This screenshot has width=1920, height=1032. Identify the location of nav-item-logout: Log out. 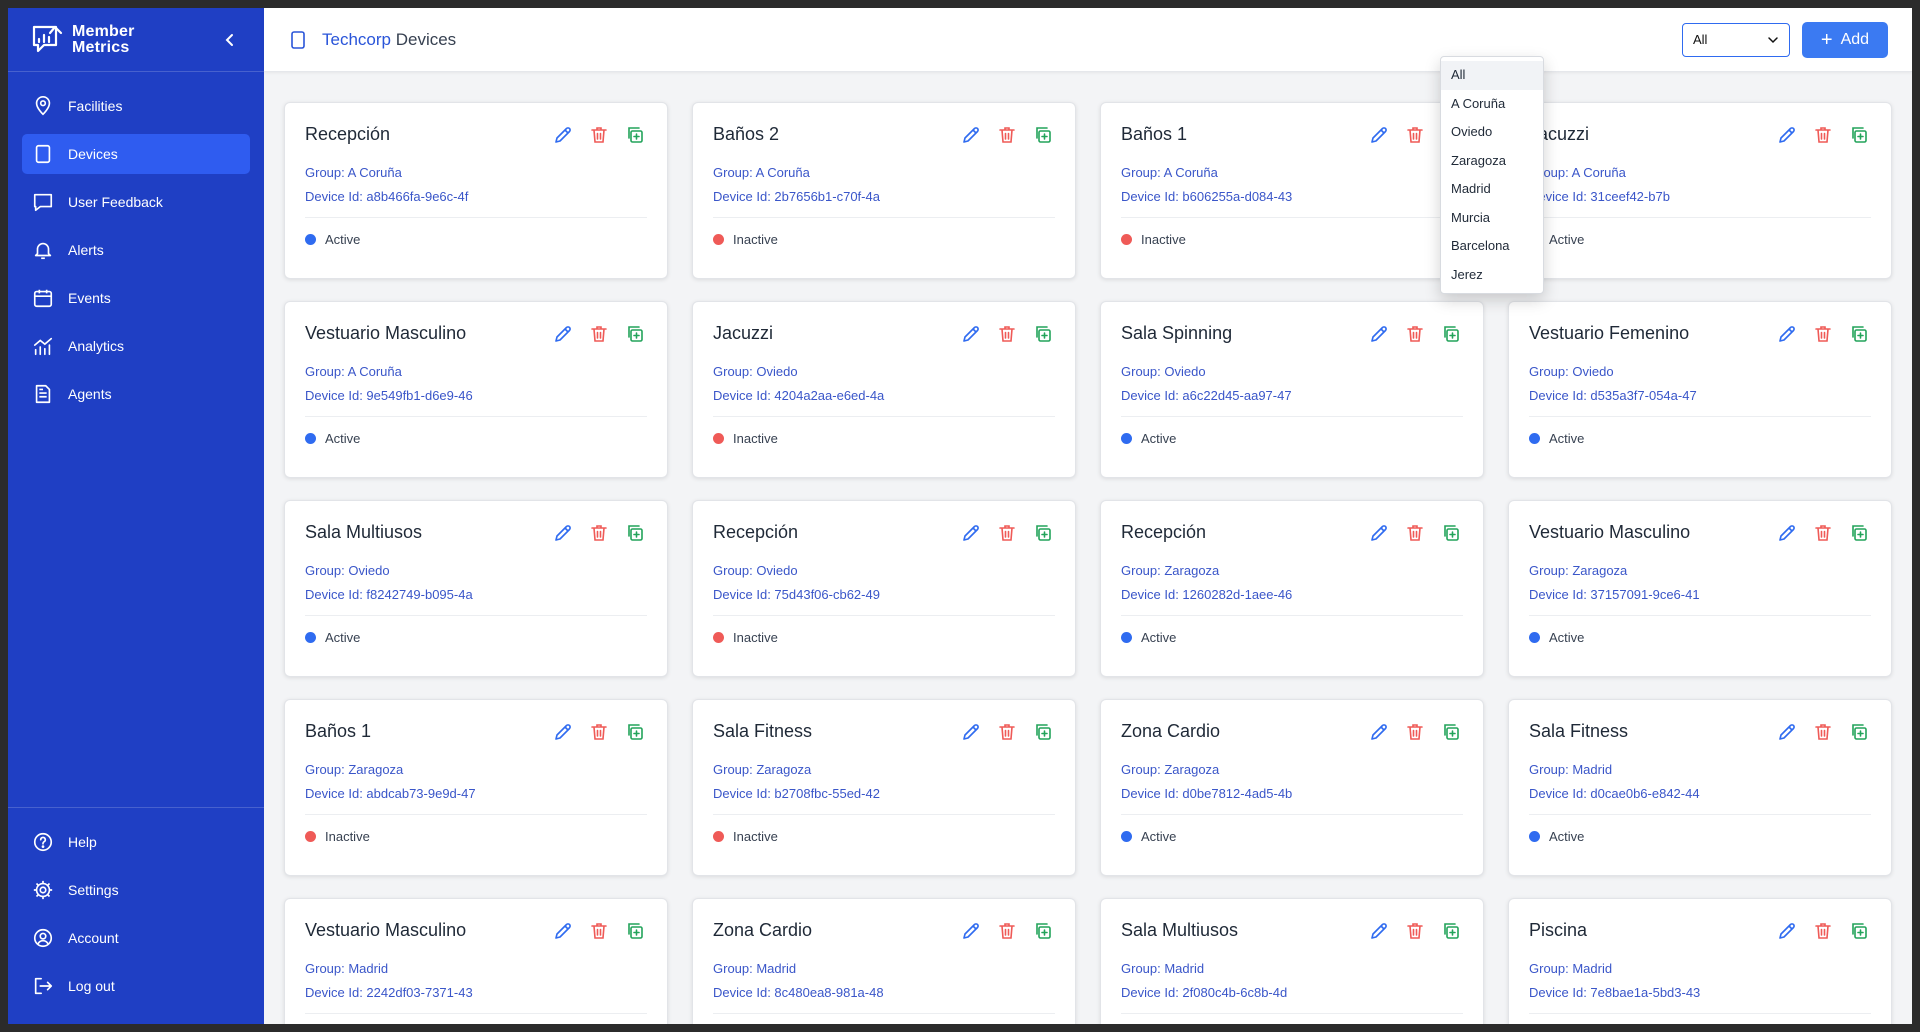
(136, 986).